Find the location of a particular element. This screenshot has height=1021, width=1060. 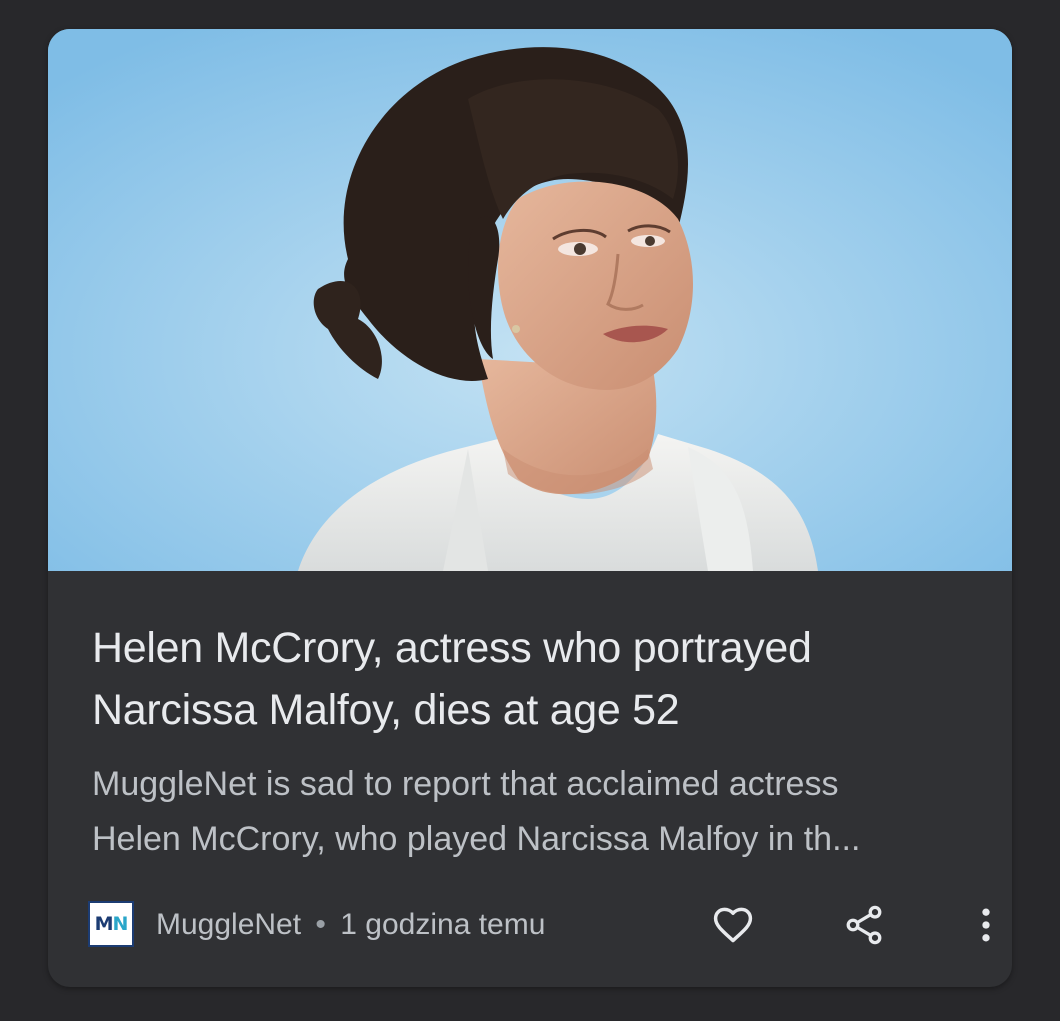

source-meta: MuggleNet • 1 godzina temu is located at coordinates (350, 925).